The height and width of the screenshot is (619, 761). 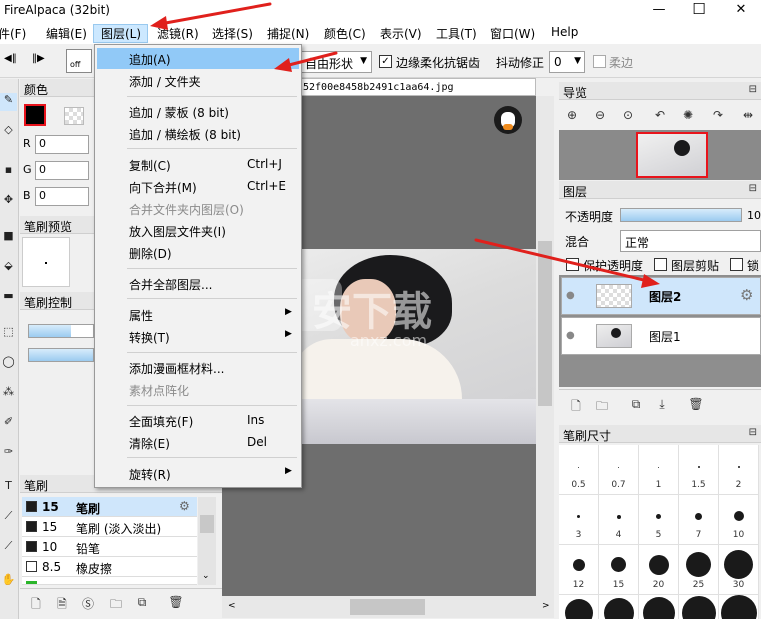 I want to click on annotation-arrow-menu, so click(x=215, y=14).